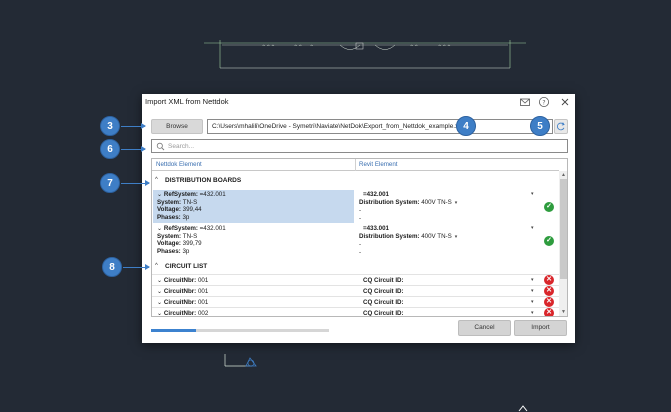  Describe the element at coordinates (240, 330) in the screenshot. I see `progress-bar` at that location.